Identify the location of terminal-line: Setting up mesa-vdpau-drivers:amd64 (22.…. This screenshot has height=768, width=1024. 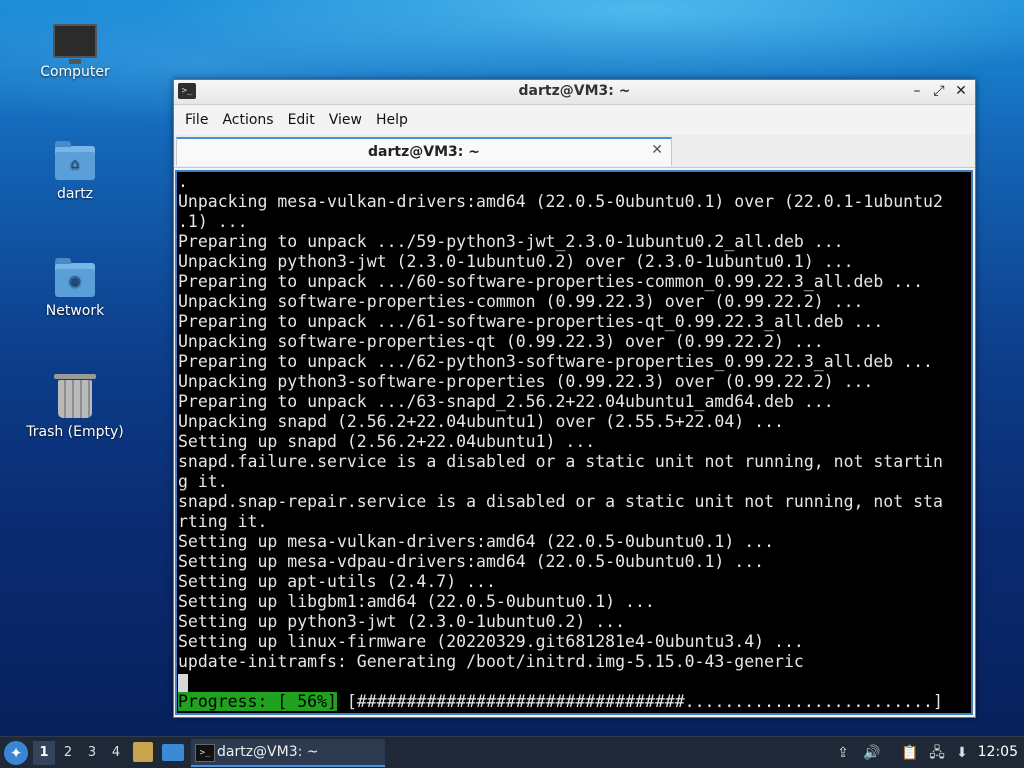
(471, 561).